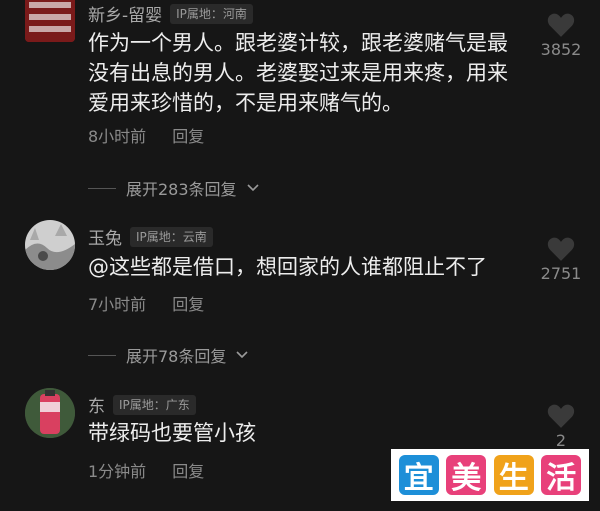 This screenshot has width=600, height=511. Describe the element at coordinates (96, 404) in the screenshot. I see `username: 东` at that location.